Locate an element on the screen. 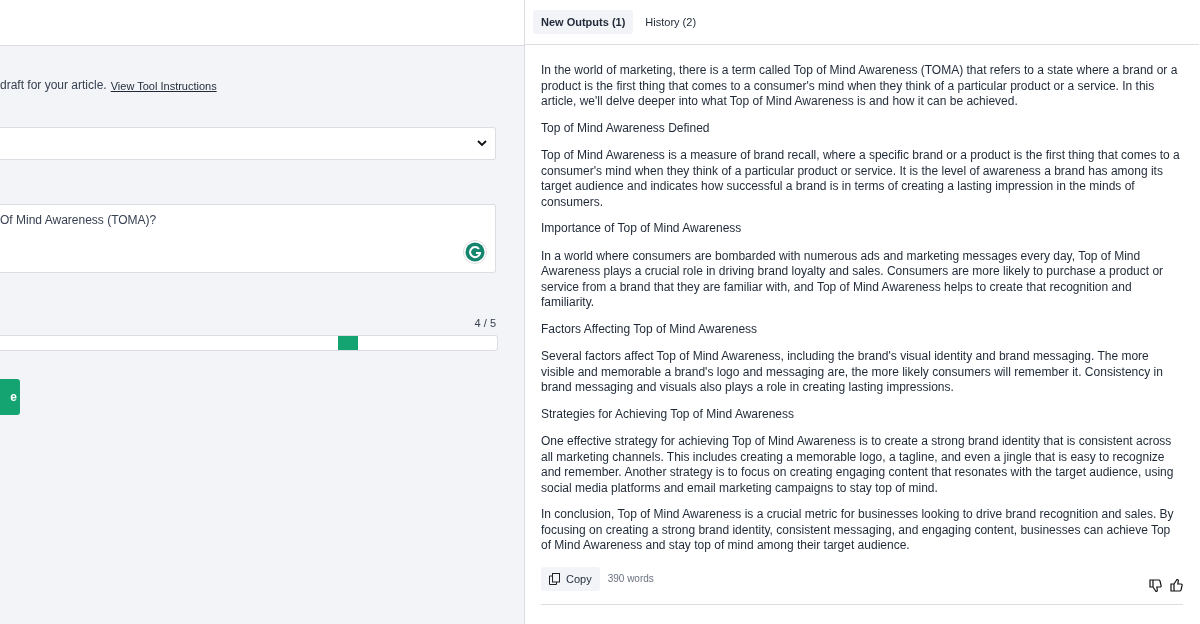  paragraph: In conclusion, Top of Mind Awareness is a crucial metric for businesses looking to drive brand recognition and sales. By focusing on creating a strong brand identity, consistent messaging, and engaging content, businesses can achieve Top of Mind Awareness and stay top of mind among their target audience. is located at coordinates (858, 530).